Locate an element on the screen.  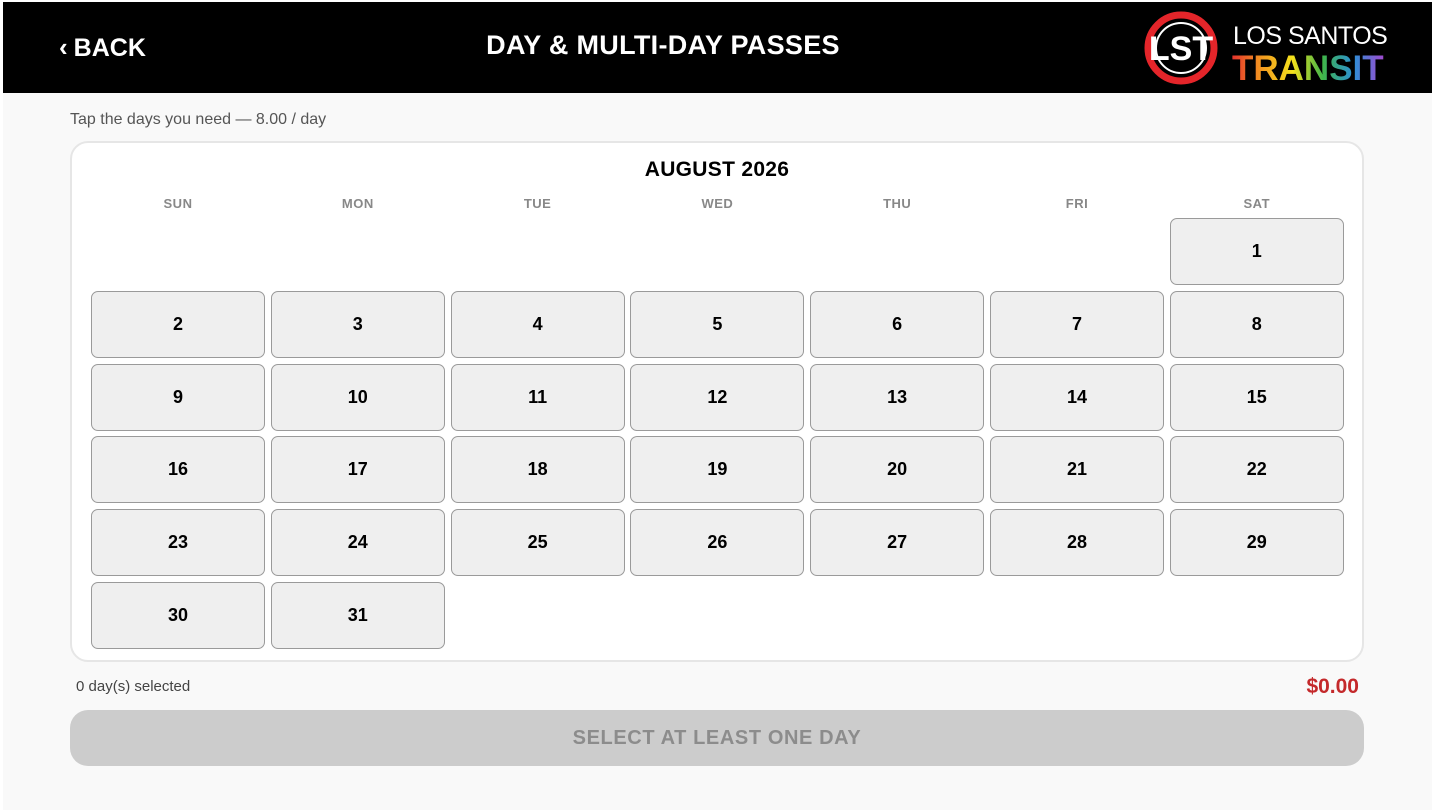
day-cell-13: 13 is located at coordinates (897, 397).